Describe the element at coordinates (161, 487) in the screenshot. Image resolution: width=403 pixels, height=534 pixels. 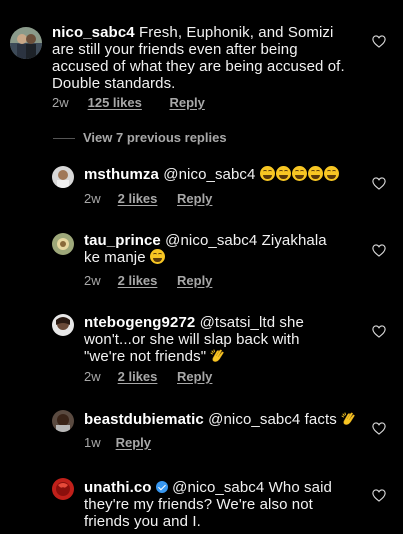
I see `verified-badge-icon` at that location.